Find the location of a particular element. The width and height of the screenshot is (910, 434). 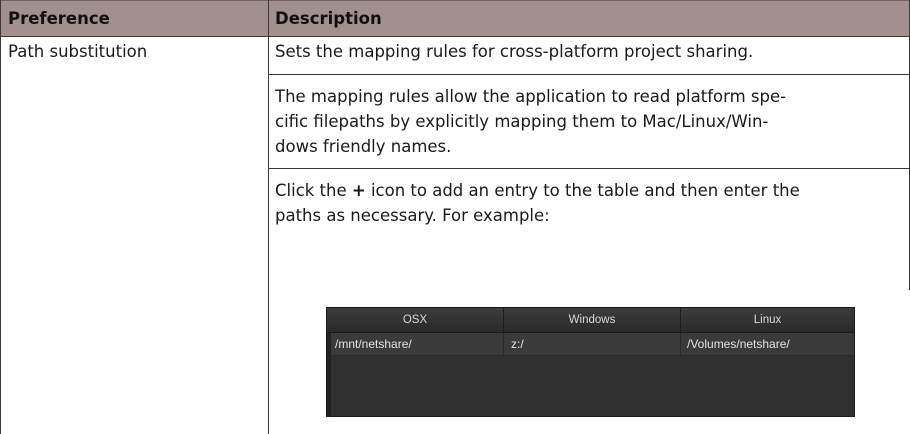

plus-icon: + is located at coordinates (358, 190).